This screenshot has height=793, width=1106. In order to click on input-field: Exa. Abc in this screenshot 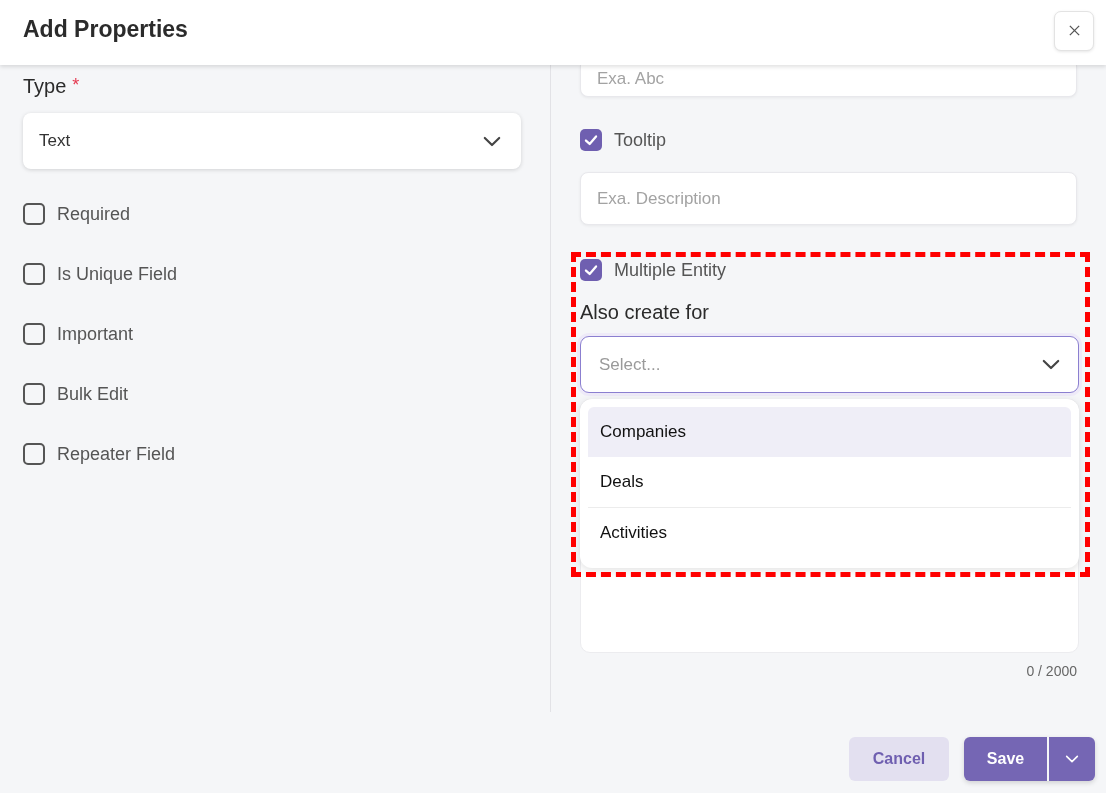, I will do `click(828, 81)`.